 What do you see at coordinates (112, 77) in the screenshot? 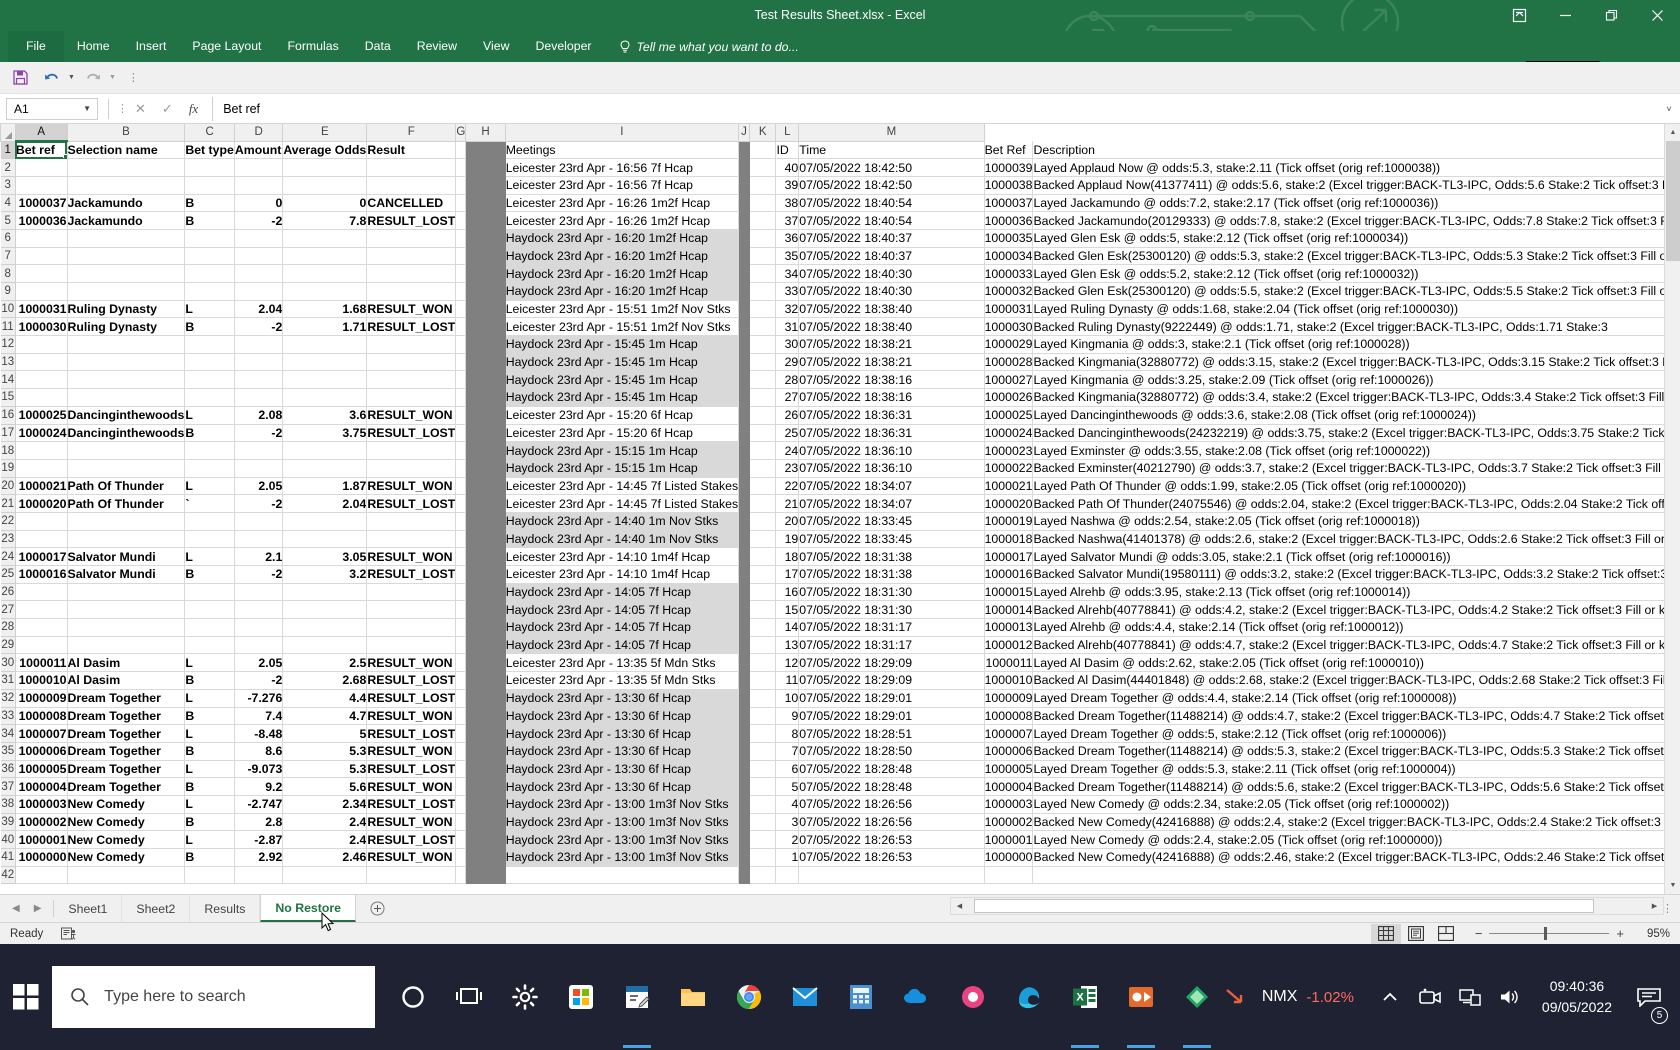
I see `redo-dropdown-arrow: ▼` at bounding box center [112, 77].